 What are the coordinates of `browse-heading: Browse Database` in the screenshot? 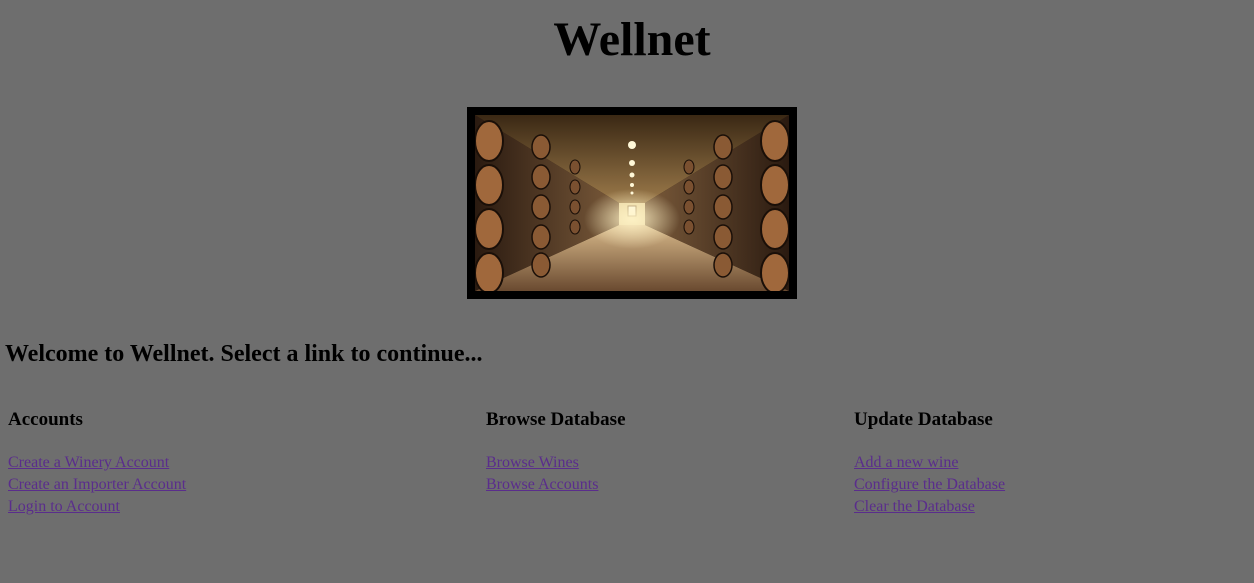 It's located at (556, 419).